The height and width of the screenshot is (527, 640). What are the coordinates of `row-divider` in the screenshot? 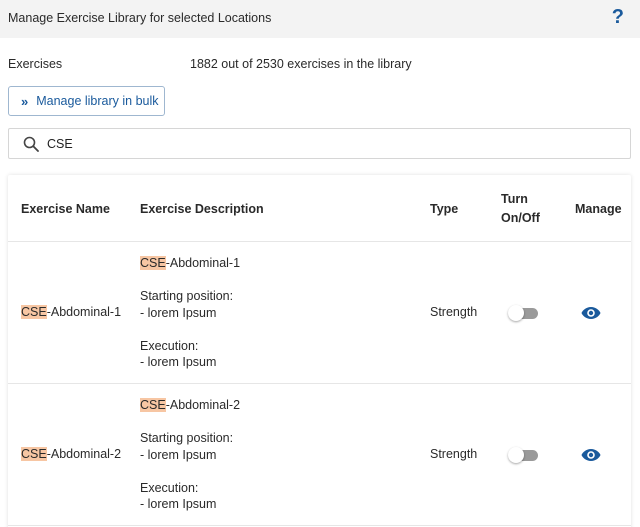 It's located at (319, 525).